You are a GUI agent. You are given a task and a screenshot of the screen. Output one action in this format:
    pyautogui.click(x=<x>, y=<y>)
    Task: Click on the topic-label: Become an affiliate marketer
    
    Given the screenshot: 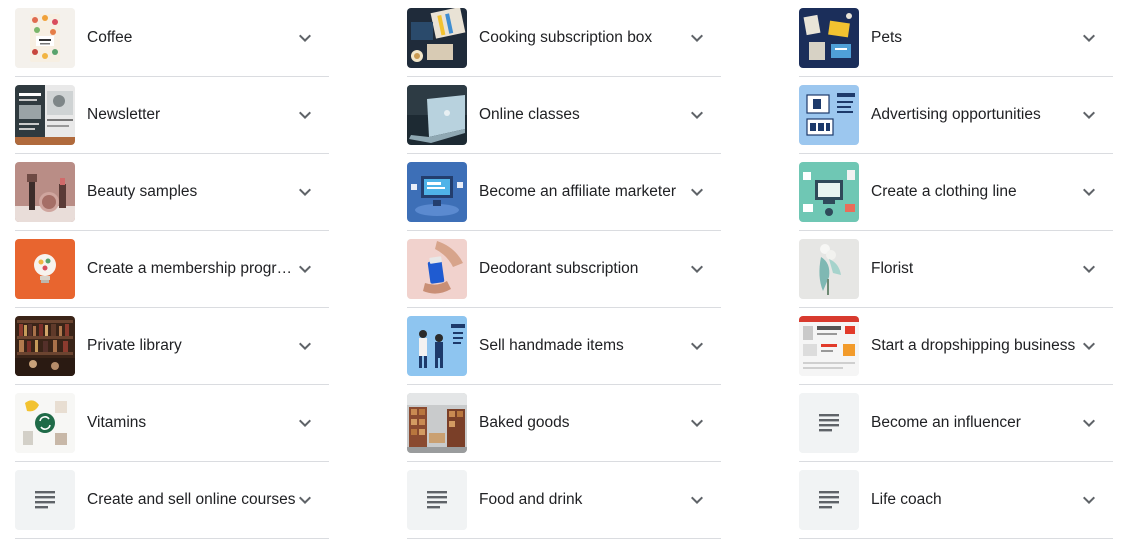 What is the action you would take?
    pyautogui.click(x=578, y=191)
    